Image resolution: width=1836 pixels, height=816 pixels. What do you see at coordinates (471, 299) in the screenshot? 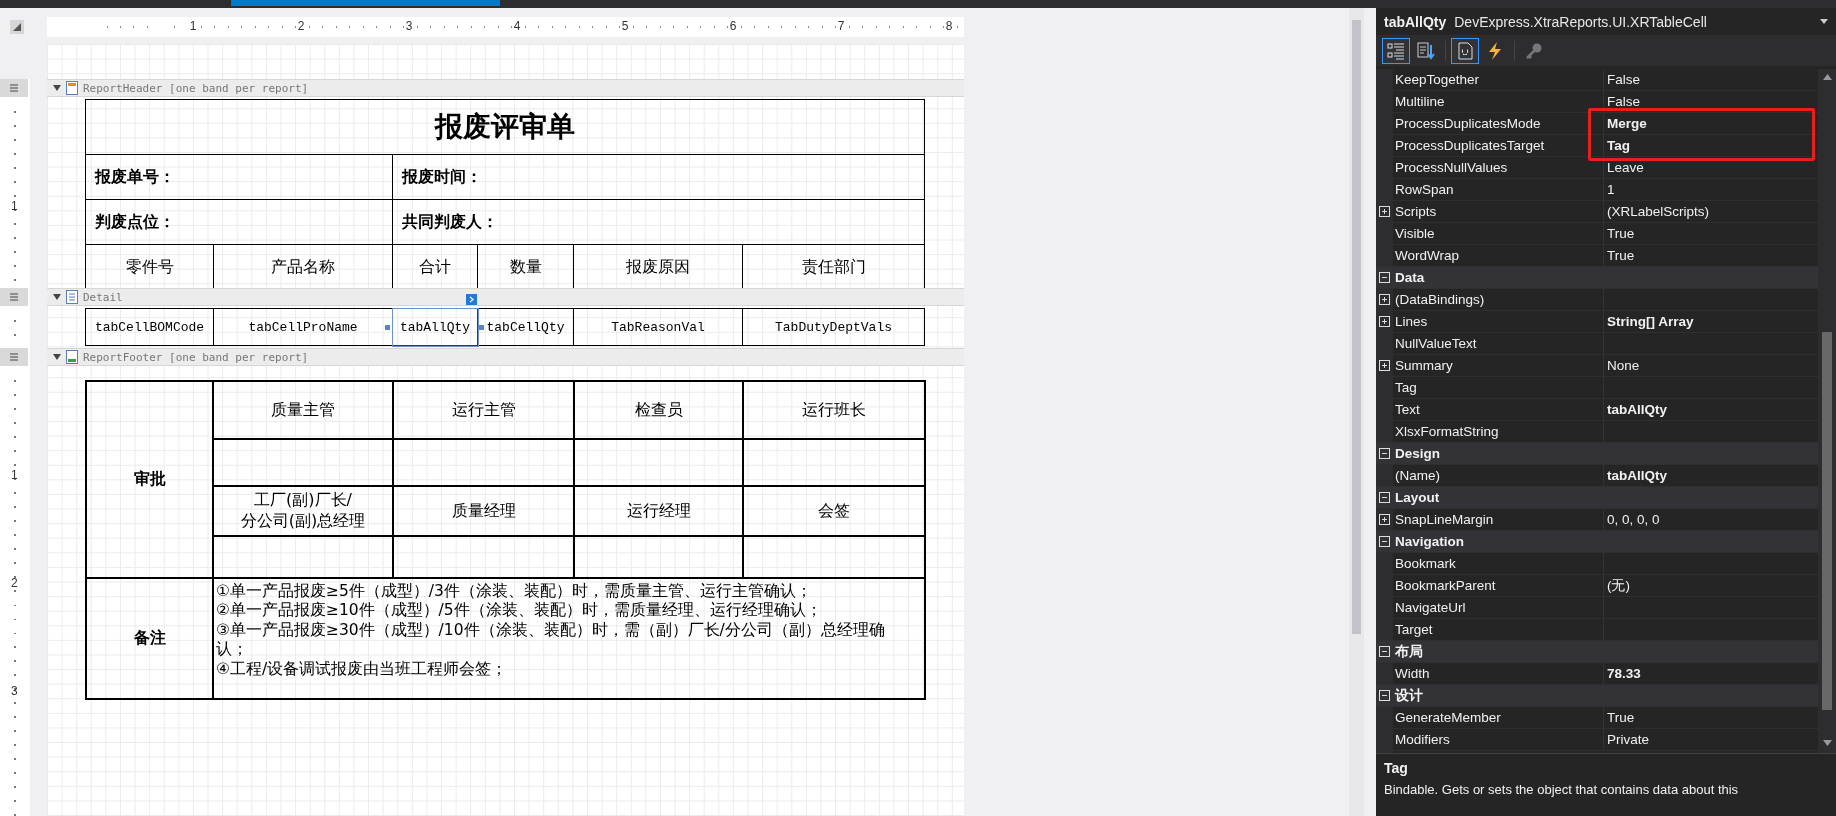
I see `smart-tag-icon` at bounding box center [471, 299].